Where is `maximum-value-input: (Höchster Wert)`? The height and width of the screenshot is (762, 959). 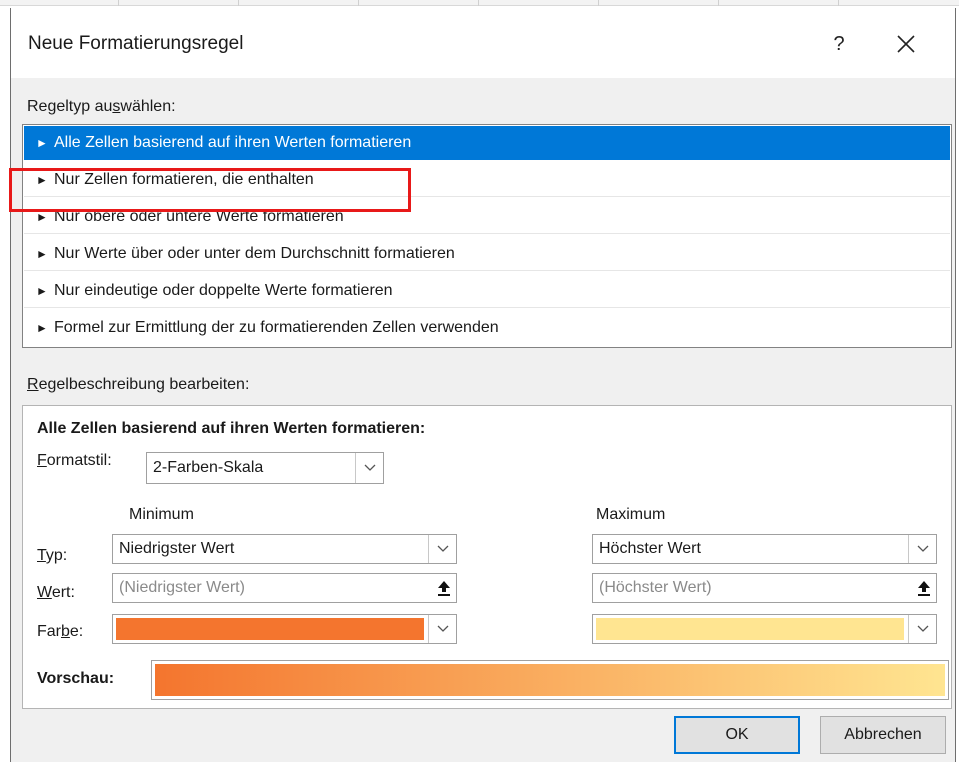 maximum-value-input: (Höchster Wert) is located at coordinates (764, 588).